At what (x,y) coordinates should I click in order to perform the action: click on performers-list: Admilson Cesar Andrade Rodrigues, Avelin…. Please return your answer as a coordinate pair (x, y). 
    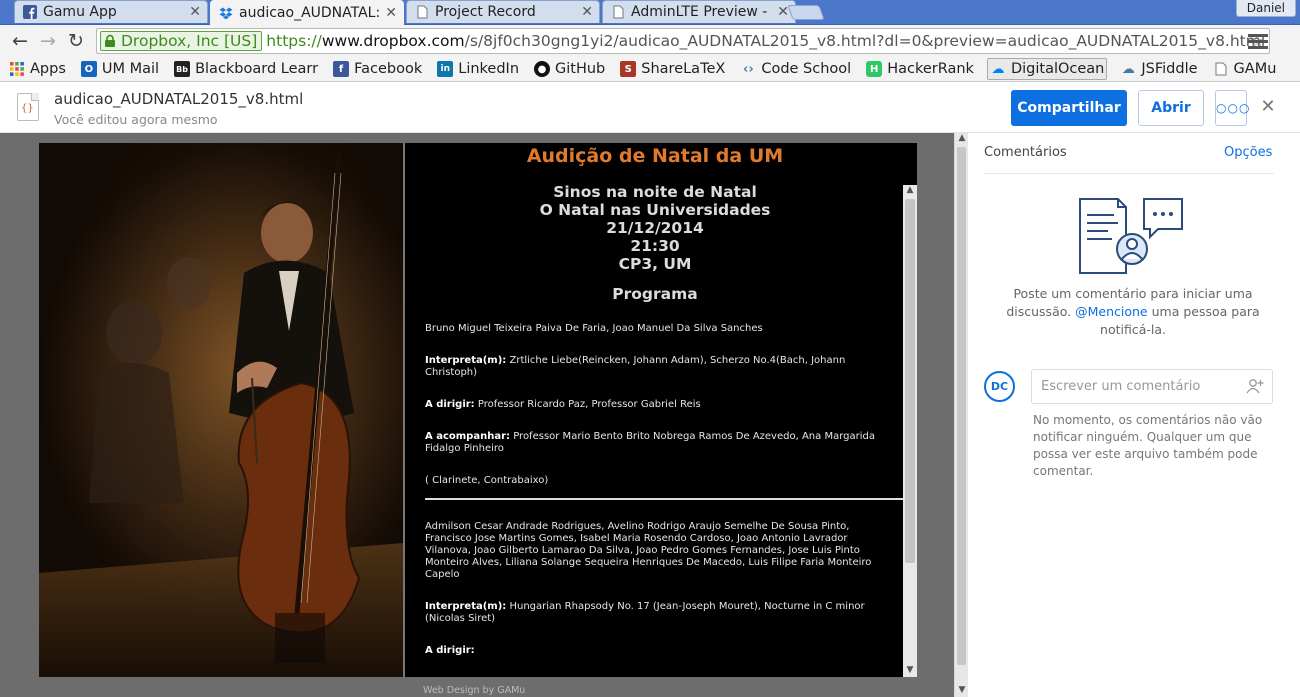
    Looking at the image, I should click on (648, 550).